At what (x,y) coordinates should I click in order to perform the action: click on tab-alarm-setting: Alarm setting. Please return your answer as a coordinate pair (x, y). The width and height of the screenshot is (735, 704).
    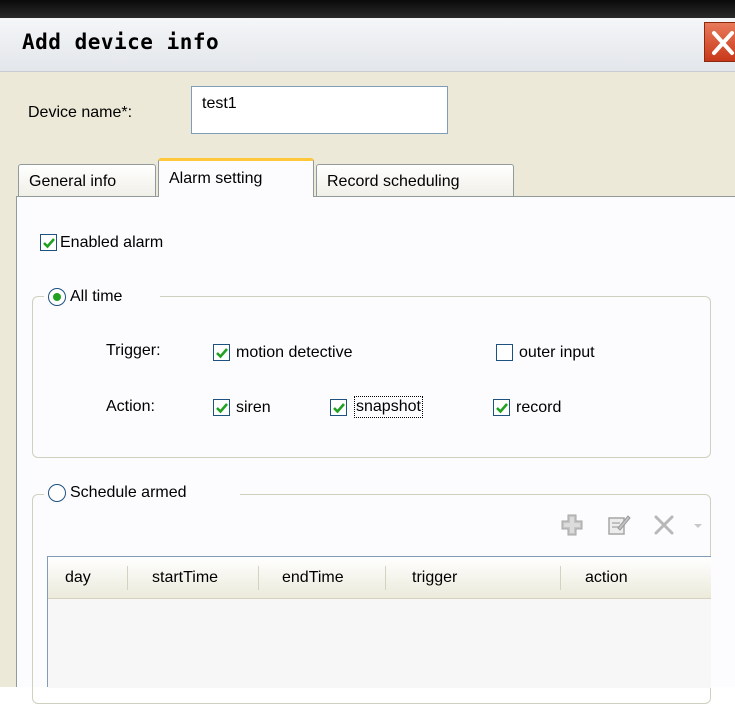
    Looking at the image, I should click on (236, 177).